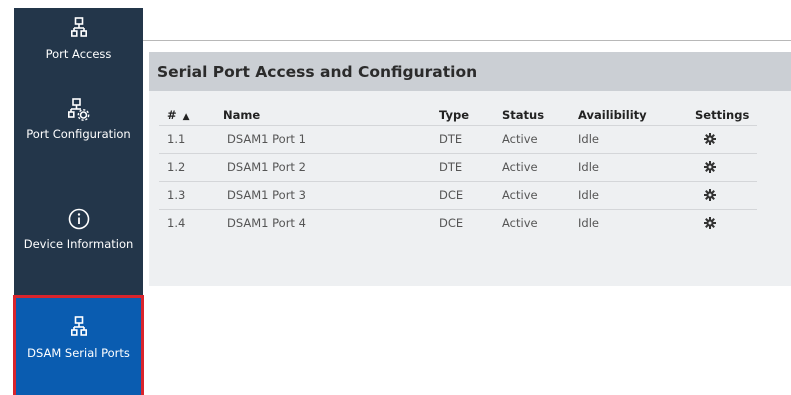  Describe the element at coordinates (266, 195) in the screenshot. I see `cell-name: DSAM1 Port 3` at that location.